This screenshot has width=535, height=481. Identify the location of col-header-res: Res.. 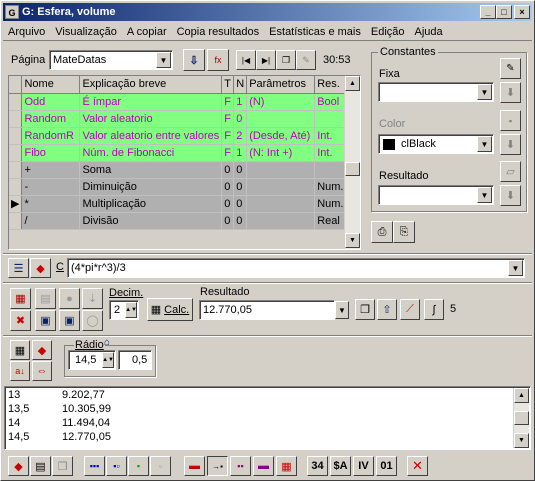
(330, 85).